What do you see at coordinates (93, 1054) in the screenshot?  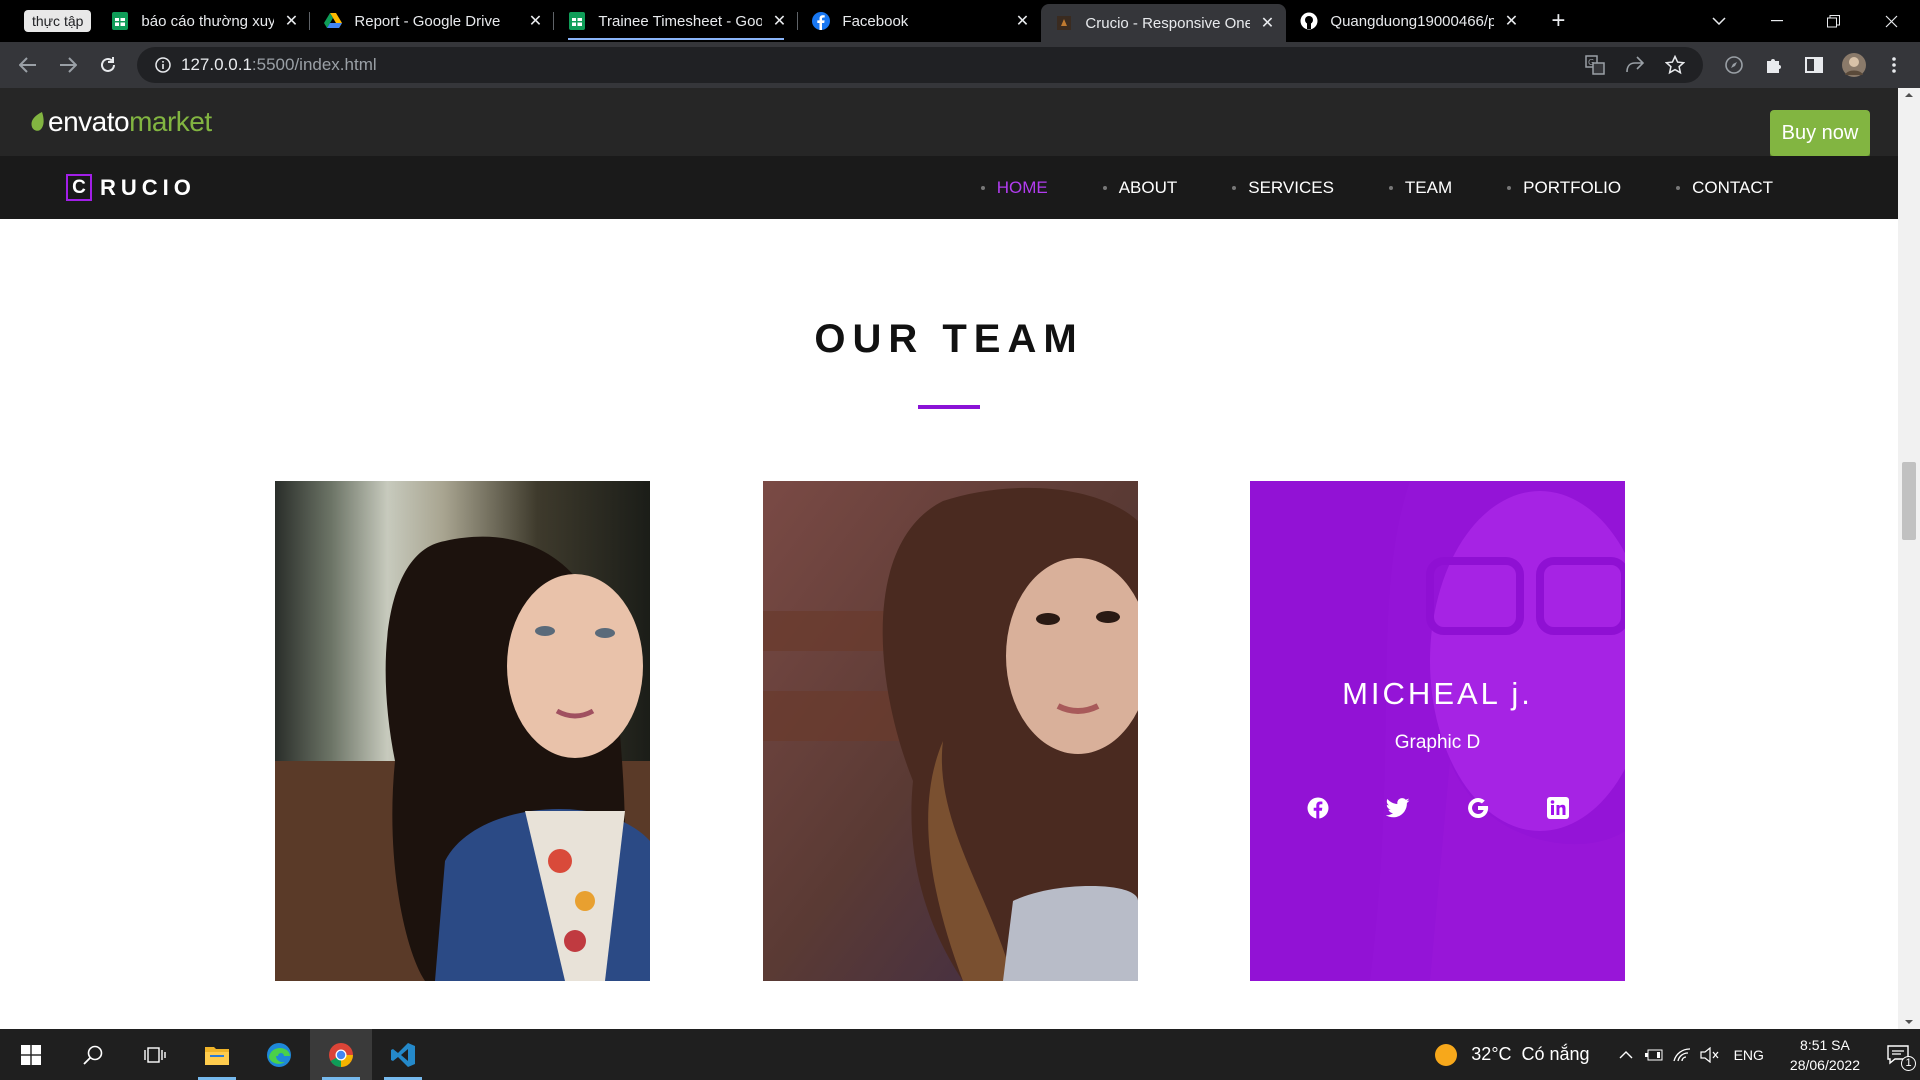 I see `search-icon` at bounding box center [93, 1054].